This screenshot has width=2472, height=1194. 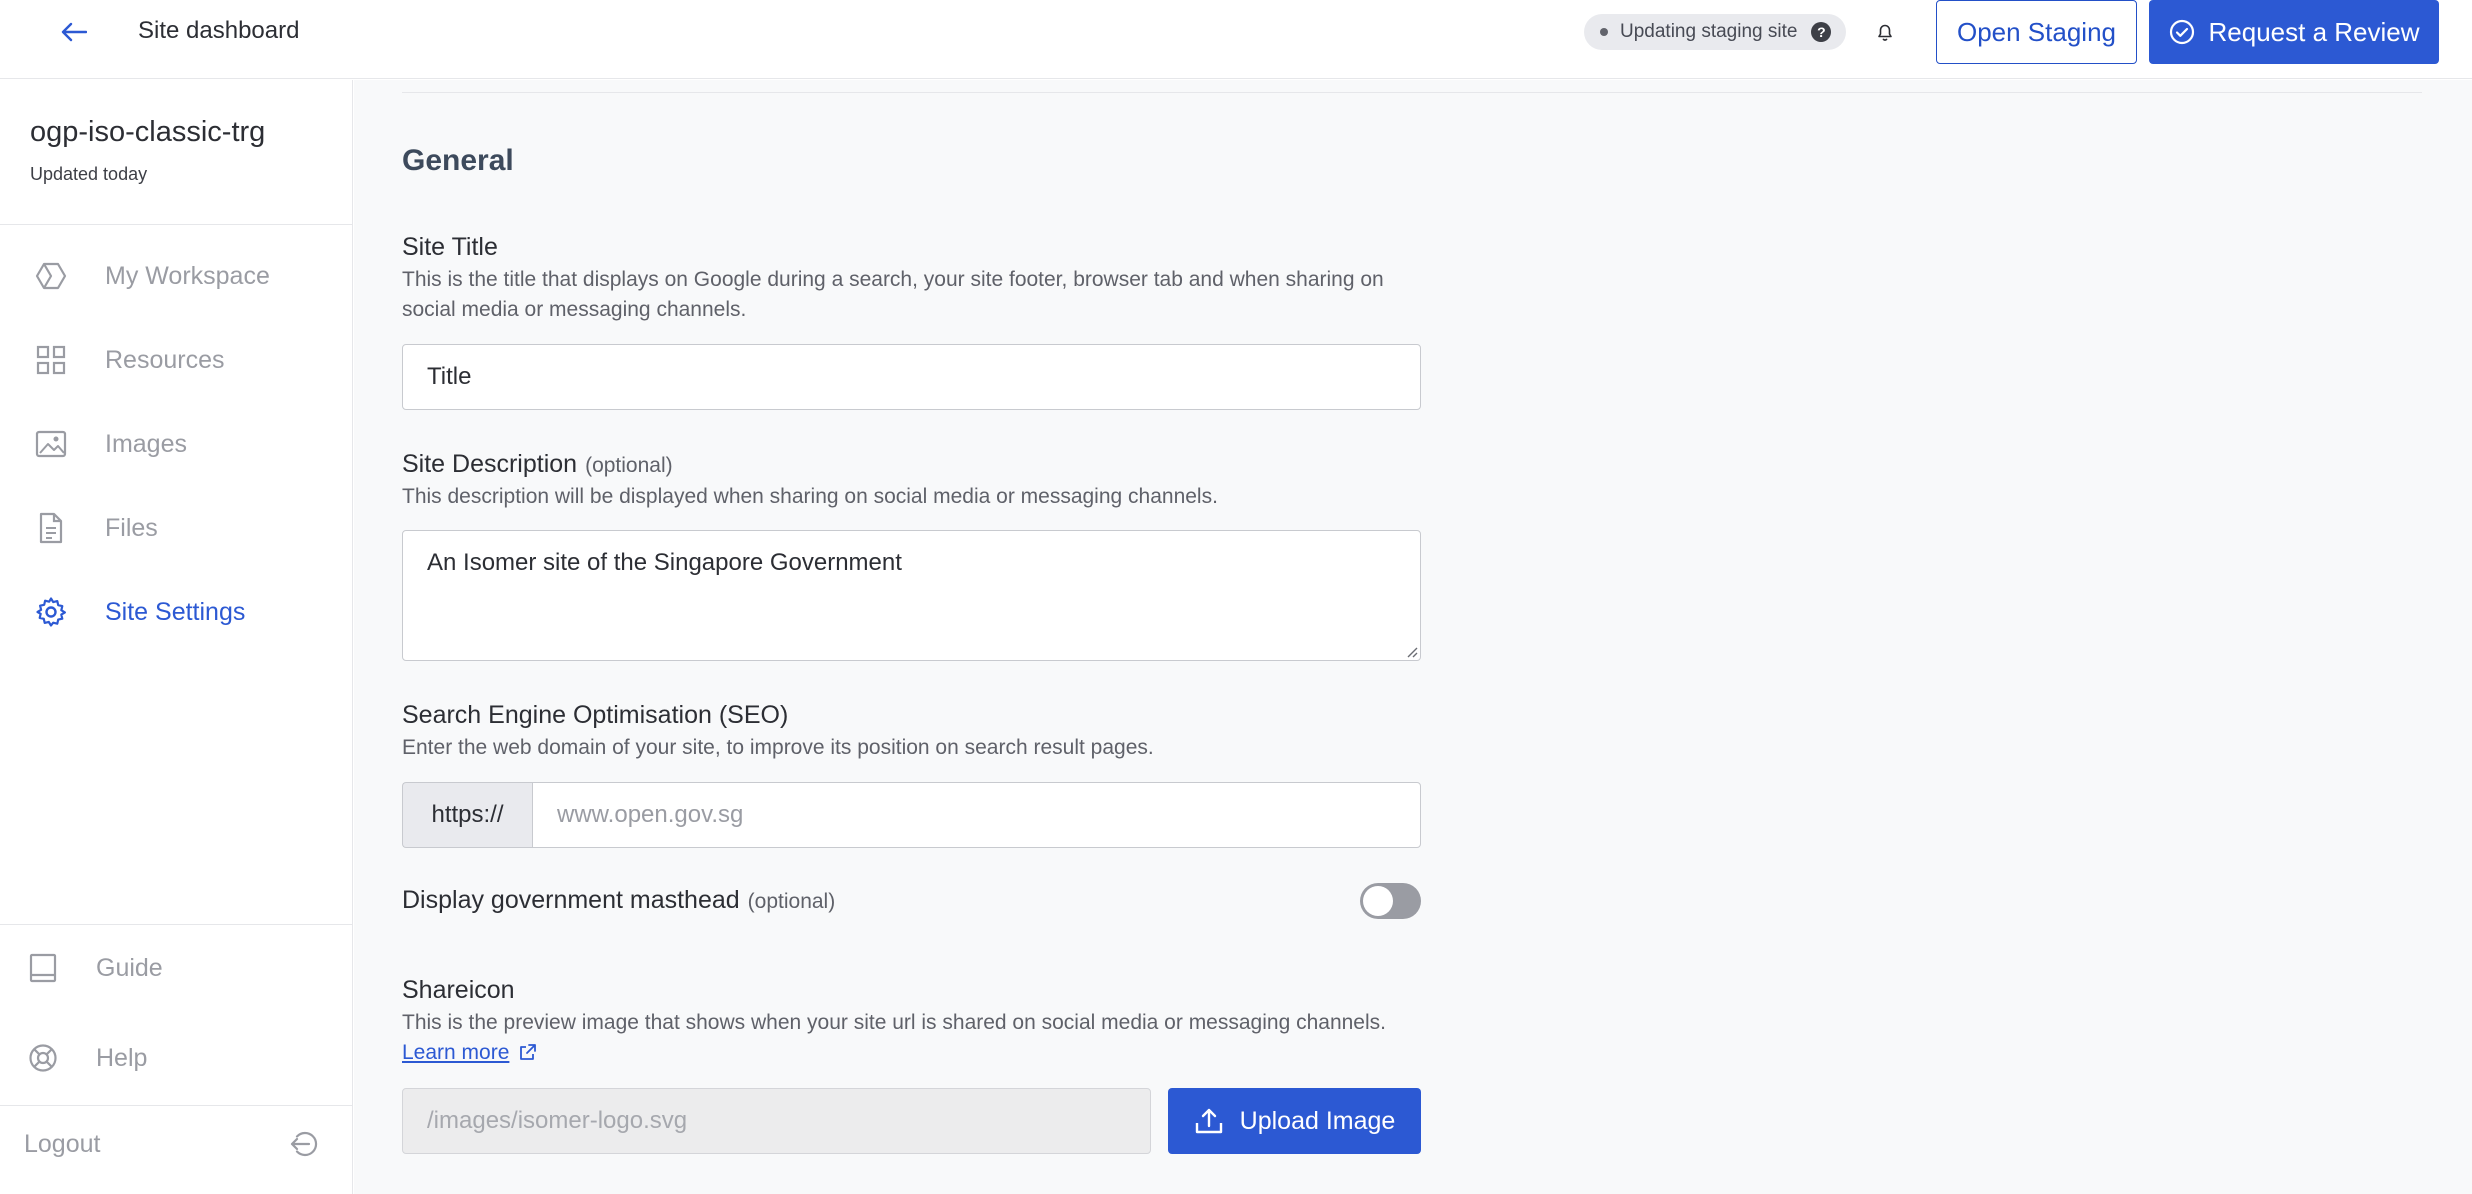 I want to click on site-title-input: Title, so click(x=911, y=377).